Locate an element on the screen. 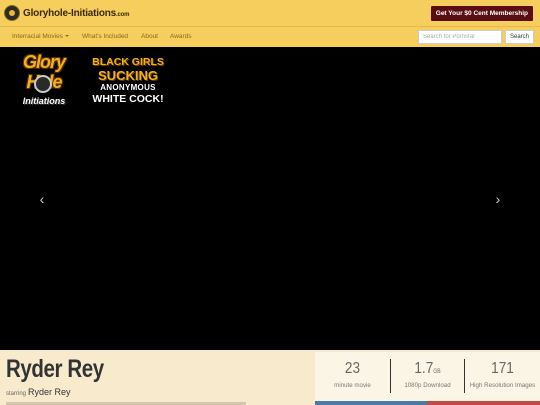 This screenshot has height=405, width=540. caret-down-icon is located at coordinates (66, 36).